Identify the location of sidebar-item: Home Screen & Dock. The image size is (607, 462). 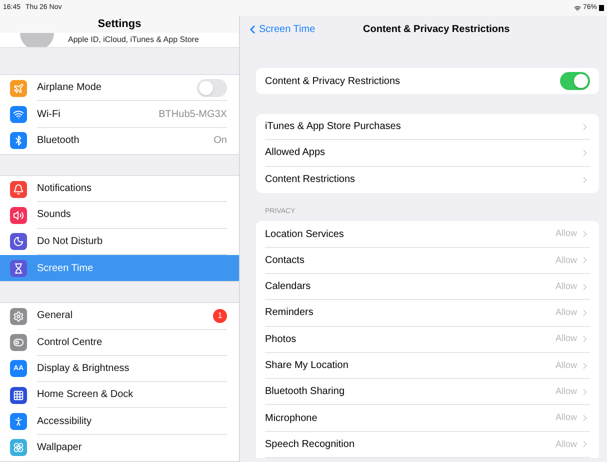
(119, 395).